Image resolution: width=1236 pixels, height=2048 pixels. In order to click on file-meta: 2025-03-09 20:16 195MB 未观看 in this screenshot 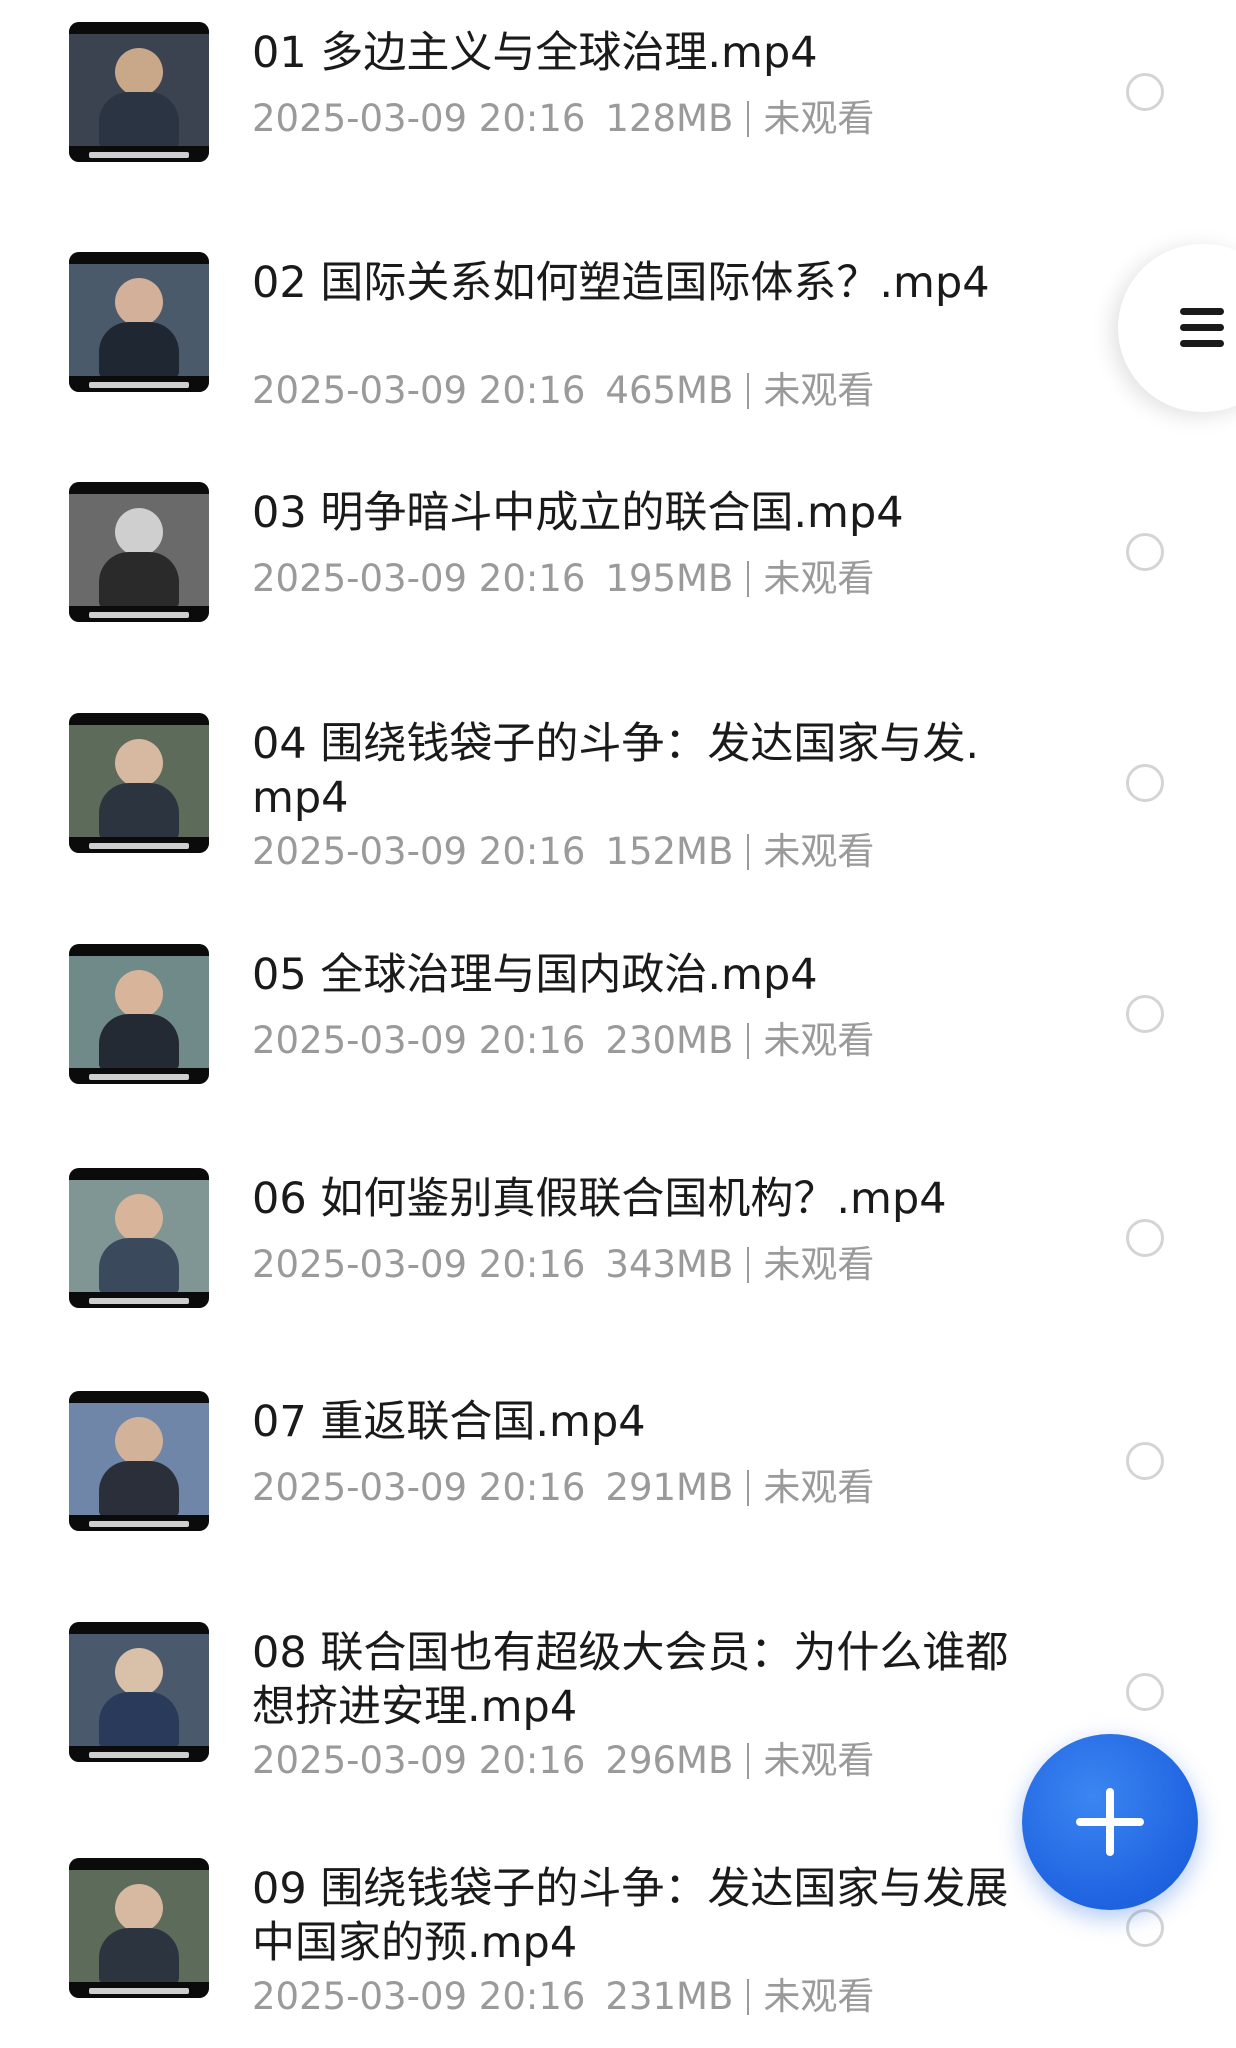, I will do `click(563, 579)`.